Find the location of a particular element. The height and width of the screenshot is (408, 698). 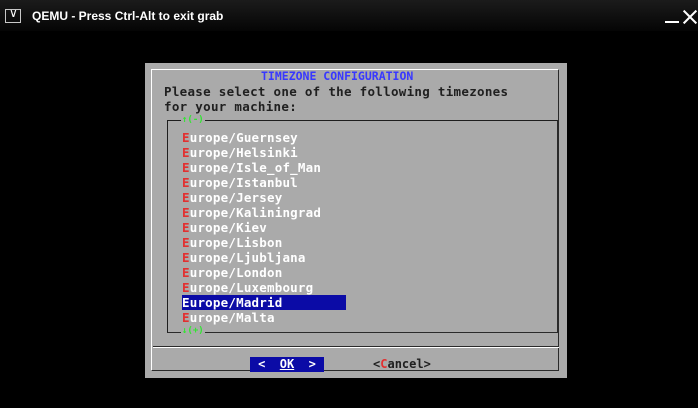

timezone-list-item: Europe/Kiev is located at coordinates (264, 227).